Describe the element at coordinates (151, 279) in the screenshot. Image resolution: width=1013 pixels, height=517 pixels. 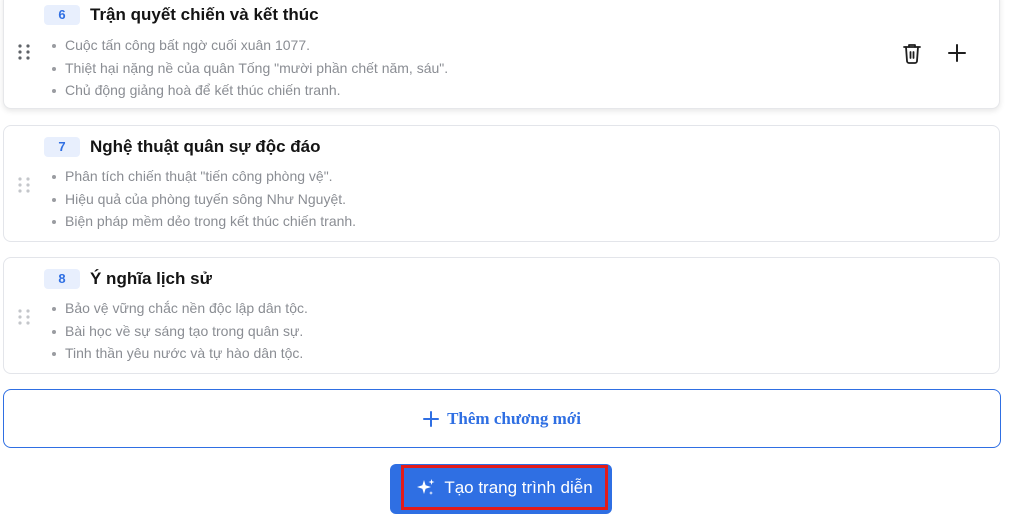
I see `chapter-title: Ý nghĩa lịch sử` at that location.